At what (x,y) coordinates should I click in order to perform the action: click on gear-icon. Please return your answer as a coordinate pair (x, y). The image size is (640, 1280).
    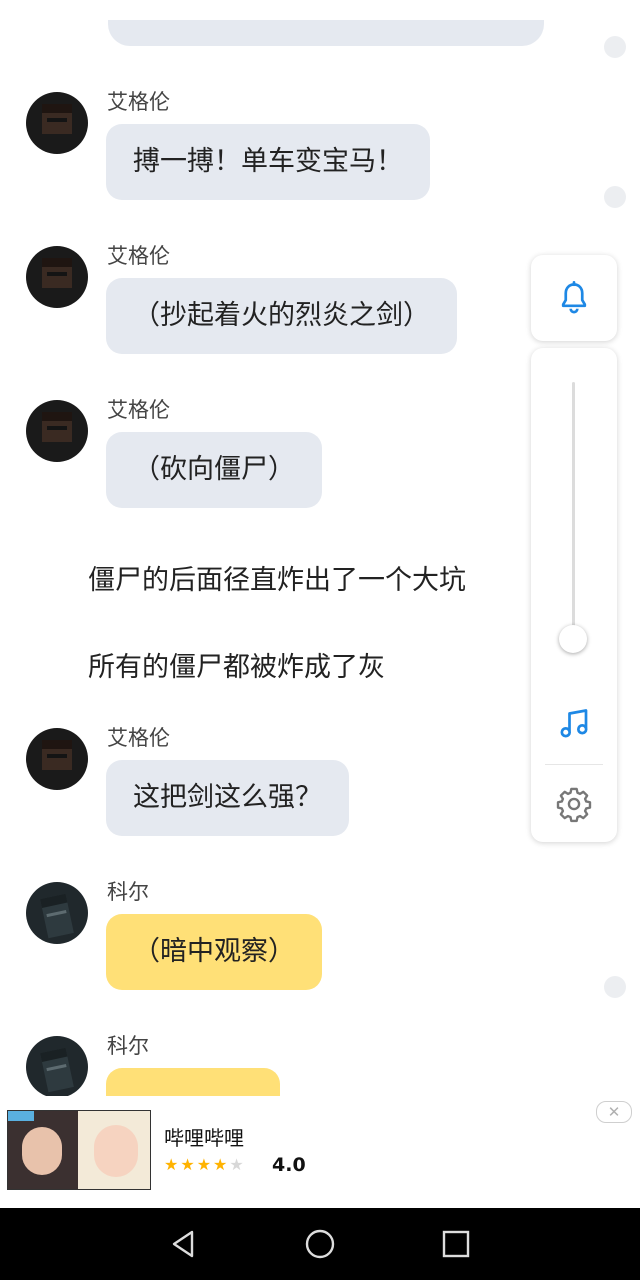
    Looking at the image, I should click on (574, 804).